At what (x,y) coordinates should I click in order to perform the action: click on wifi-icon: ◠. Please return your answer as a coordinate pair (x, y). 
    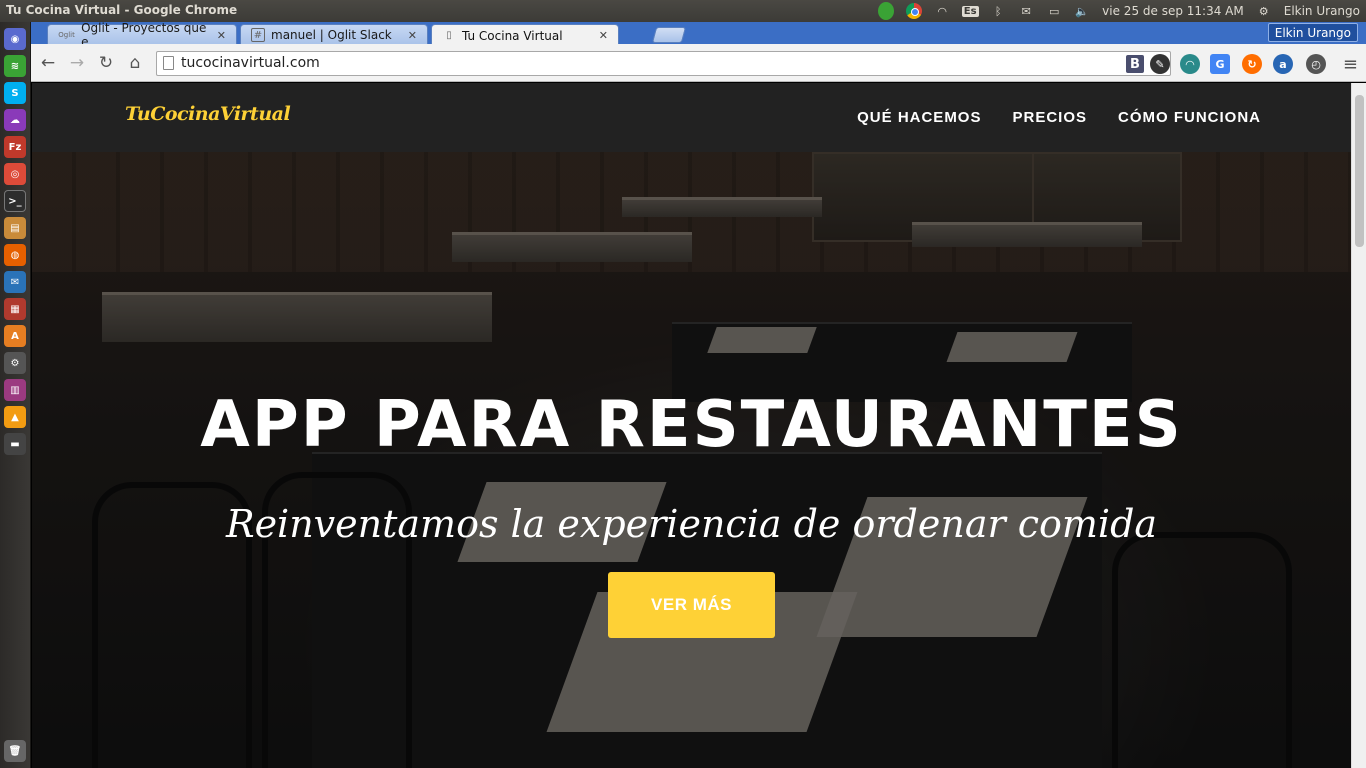
    Looking at the image, I should click on (942, 11).